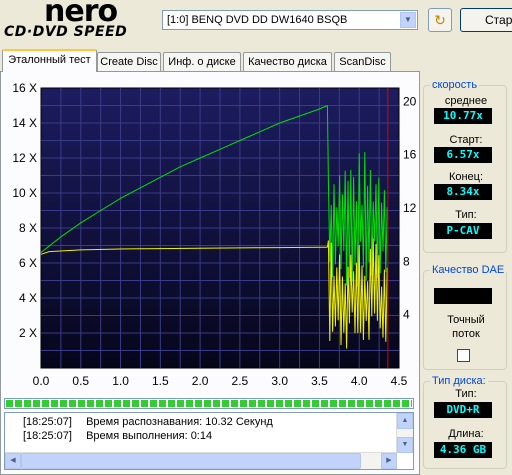  What do you see at coordinates (466, 101) in the screenshot?
I see `avg-speed-label: среднее` at bounding box center [466, 101].